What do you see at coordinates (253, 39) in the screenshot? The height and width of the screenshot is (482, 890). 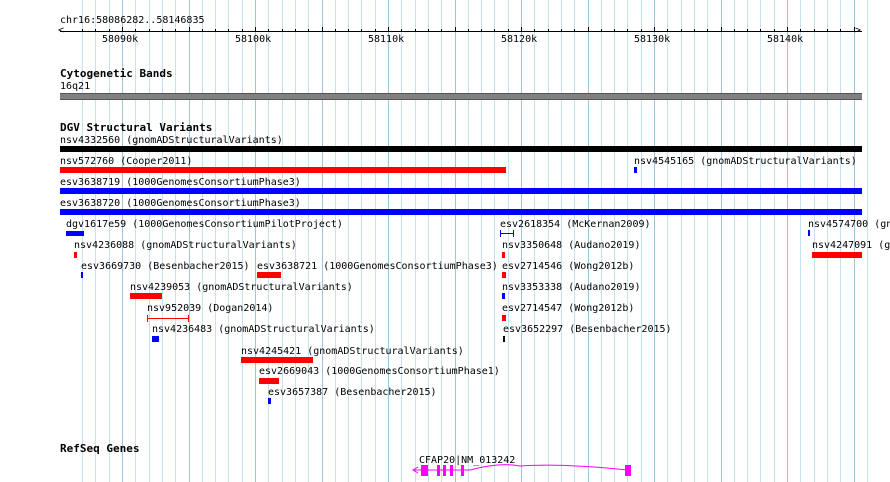 I see `ruler-tick-label: 58100k` at bounding box center [253, 39].